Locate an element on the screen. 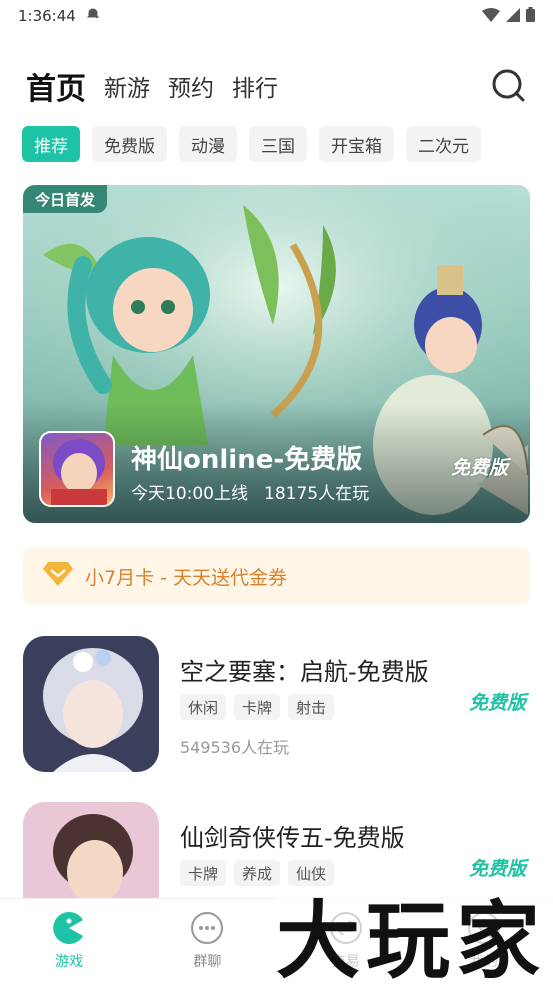 The width and height of the screenshot is (553, 984). game-tags: 卡牌 养成 仙侠 is located at coordinates (257, 873).